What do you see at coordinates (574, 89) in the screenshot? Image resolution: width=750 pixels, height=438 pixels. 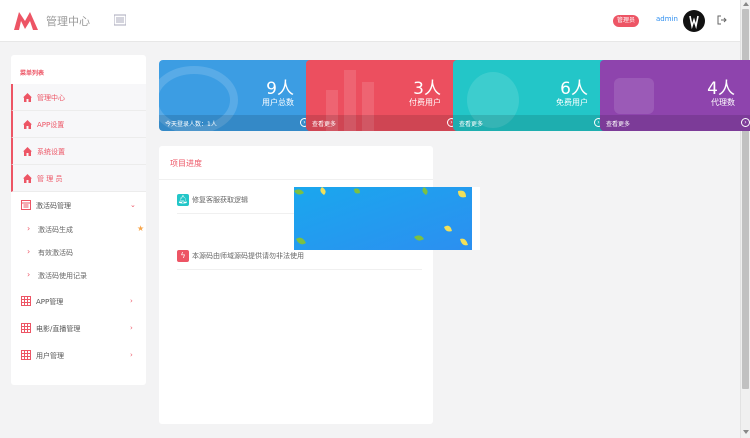 I see `stat-number: 6人` at bounding box center [574, 89].